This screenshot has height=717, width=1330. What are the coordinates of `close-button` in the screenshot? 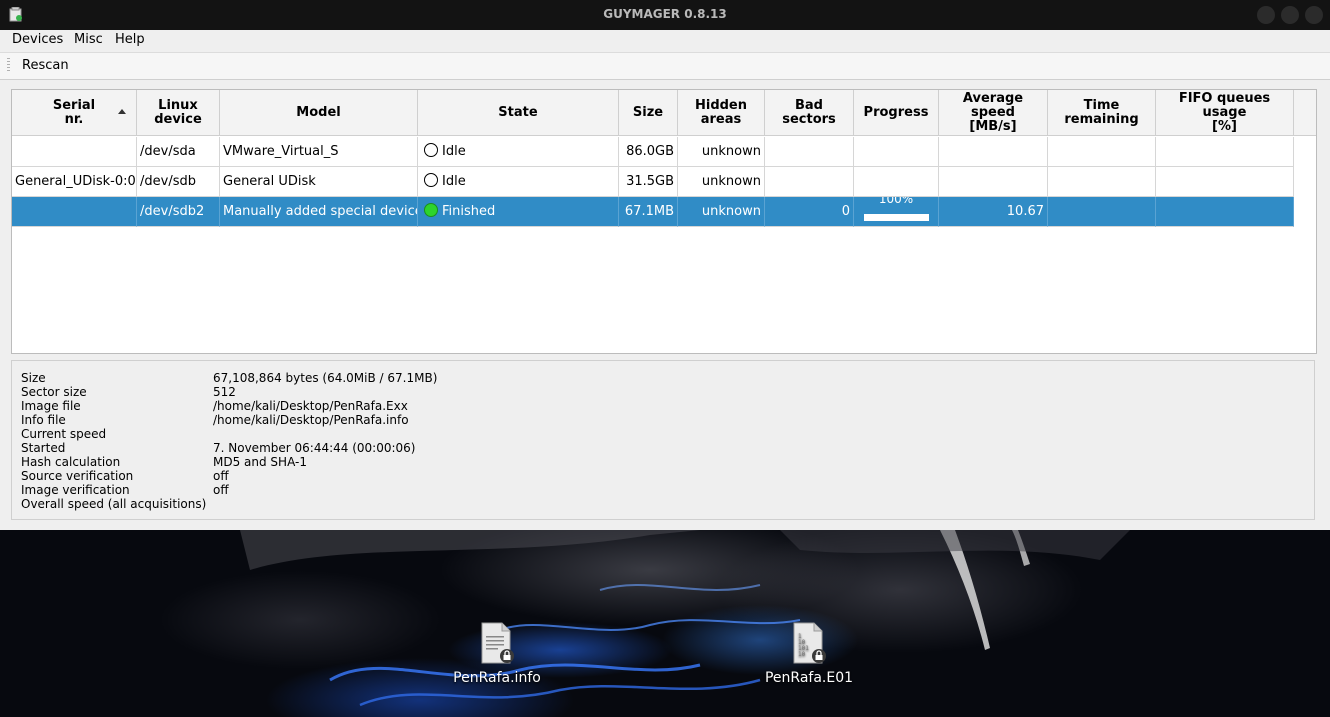 It's located at (1314, 15).